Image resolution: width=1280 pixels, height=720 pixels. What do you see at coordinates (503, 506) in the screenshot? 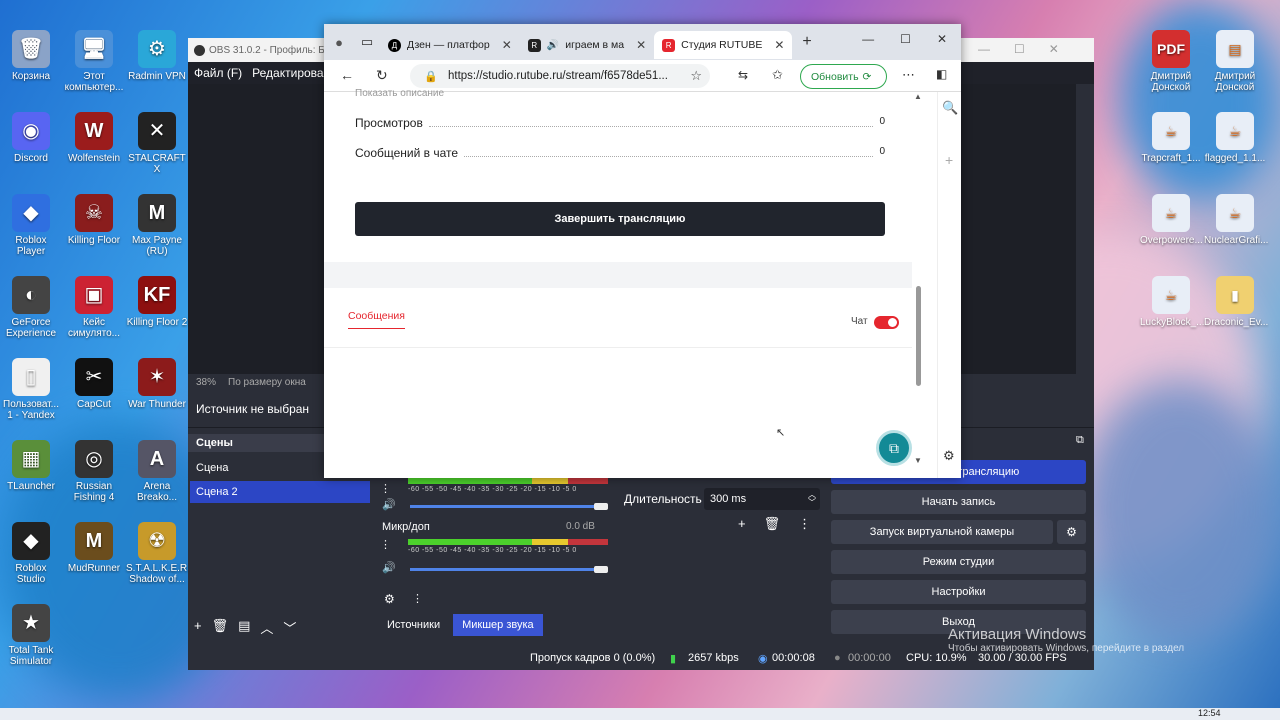
I see `volume-slider-ch1` at bounding box center [503, 506].